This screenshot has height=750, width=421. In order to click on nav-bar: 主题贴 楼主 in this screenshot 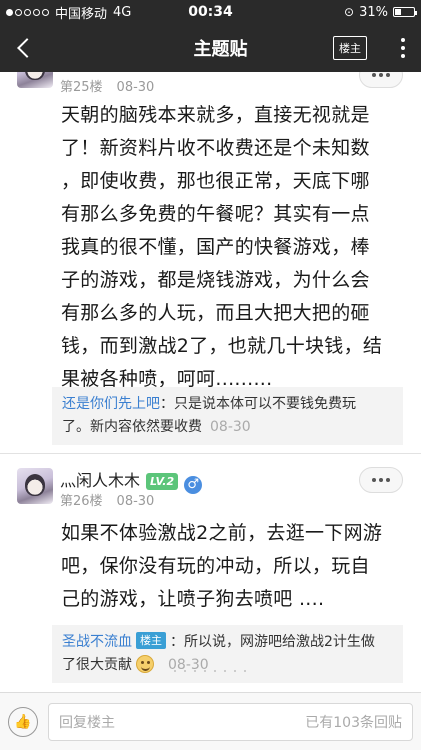, I will do `click(210, 48)`.